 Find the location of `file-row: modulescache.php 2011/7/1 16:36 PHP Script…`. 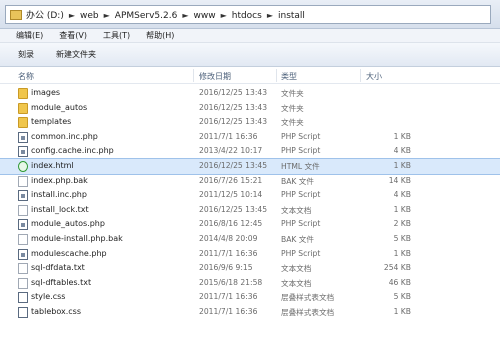

file-row: modulescache.php 2011/7/1 16:36 PHP Script… is located at coordinates (250, 254).